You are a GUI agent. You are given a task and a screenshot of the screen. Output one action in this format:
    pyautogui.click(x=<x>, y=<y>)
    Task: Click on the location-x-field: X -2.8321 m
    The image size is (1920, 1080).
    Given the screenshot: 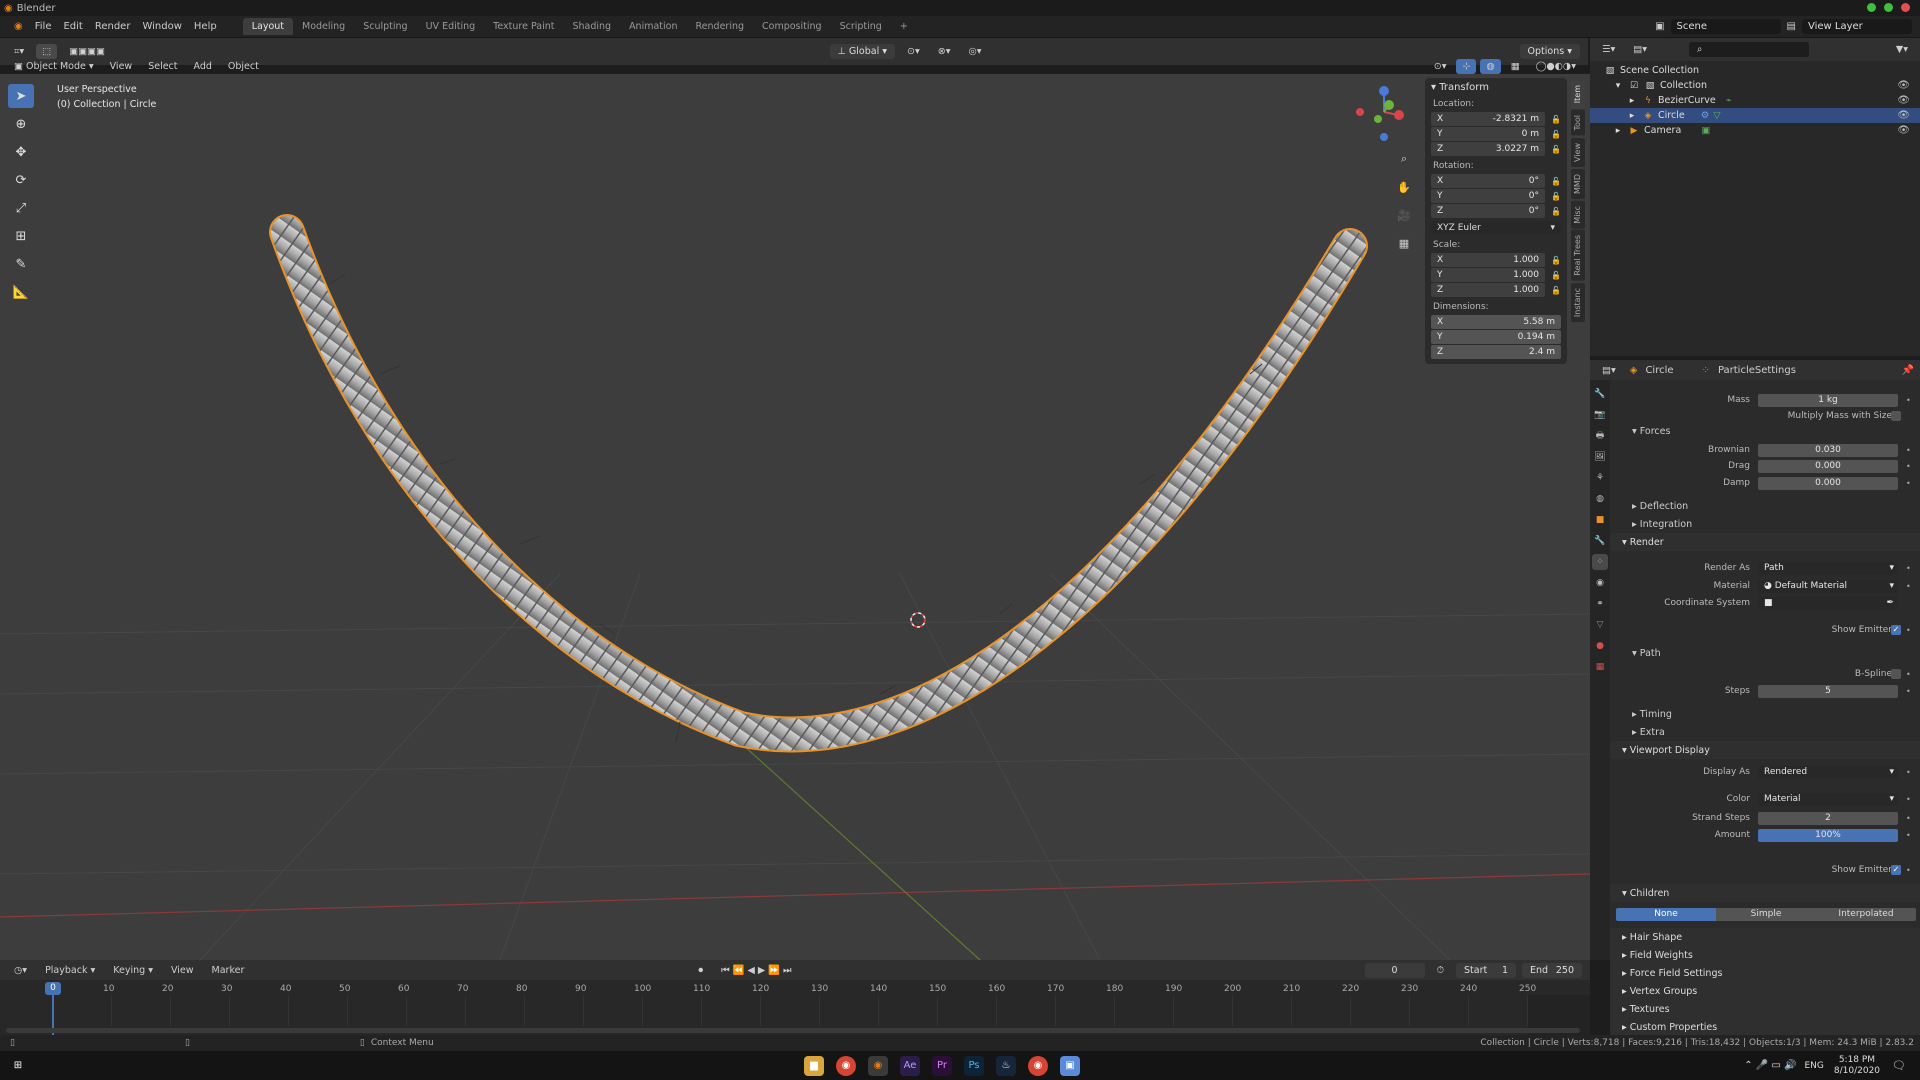 What is the action you would take?
    pyautogui.click(x=1488, y=119)
    